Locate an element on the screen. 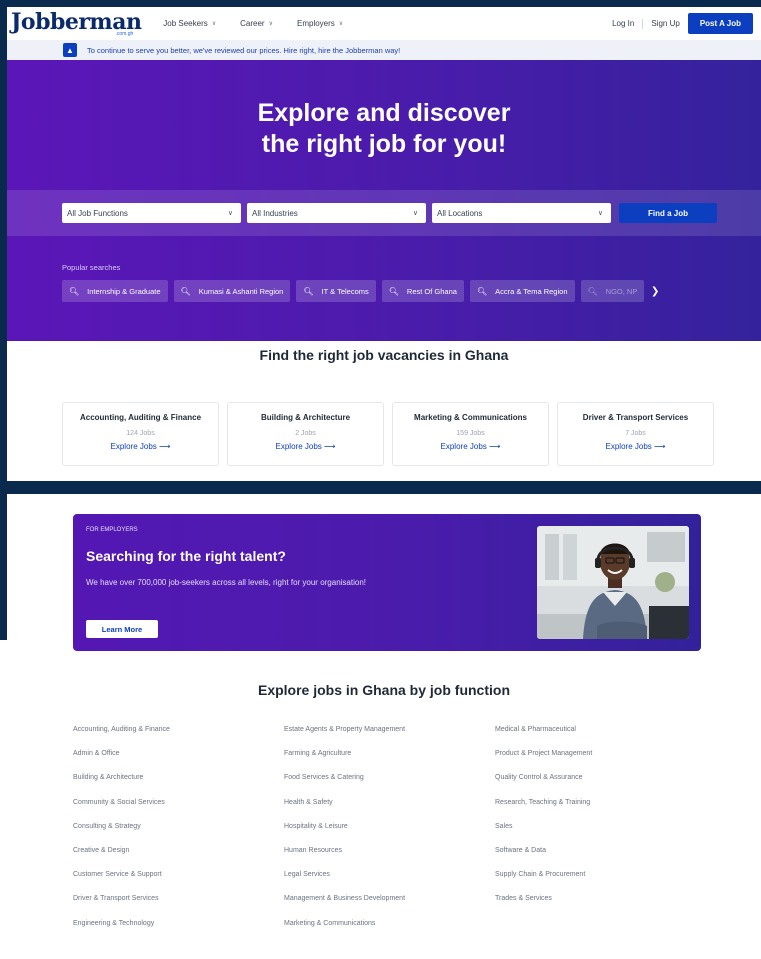 Image resolution: width=761 pixels, height=959 pixels. popular-chip: 🔍︎ IT & Telecoms is located at coordinates (336, 291).